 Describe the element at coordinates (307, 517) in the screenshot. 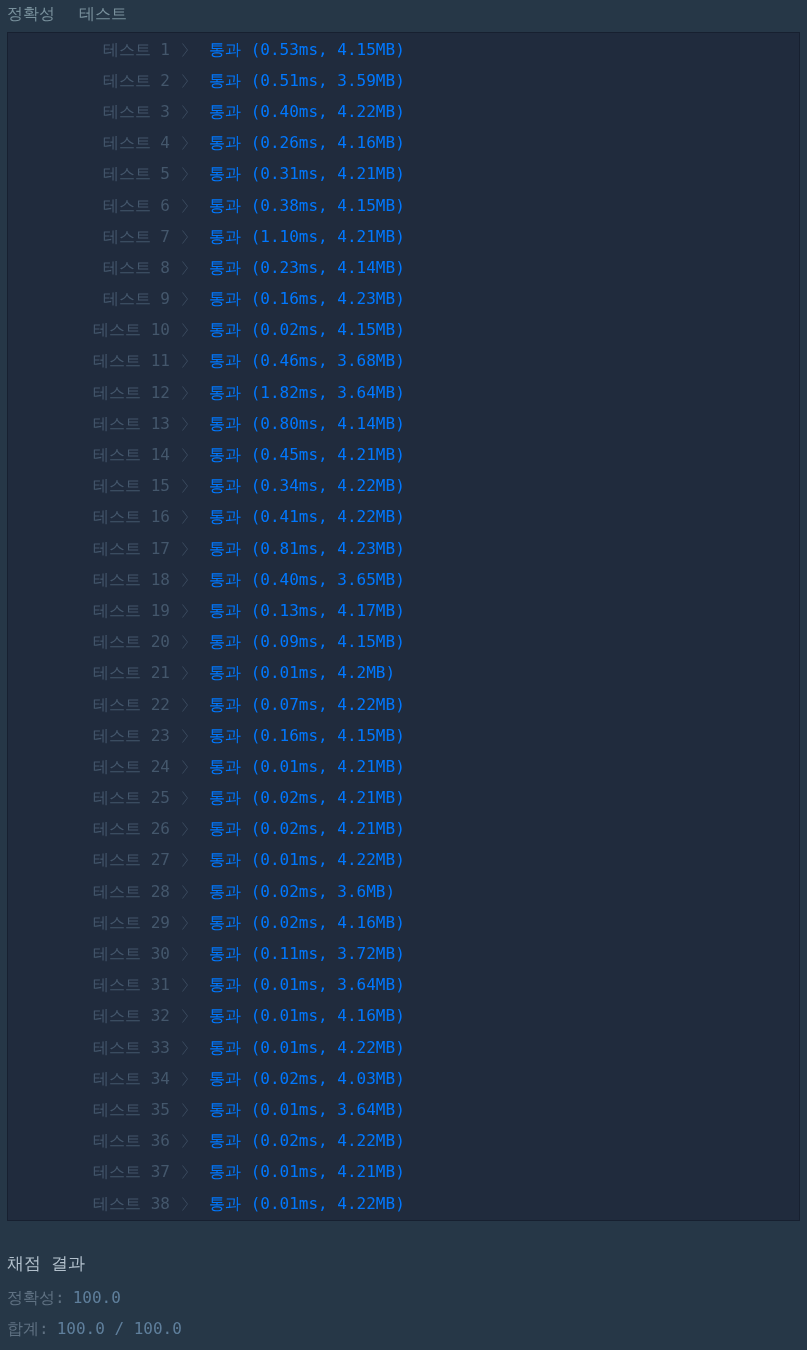

I see `test-result: 통과 (0.41ms, 4.22MB)` at that location.